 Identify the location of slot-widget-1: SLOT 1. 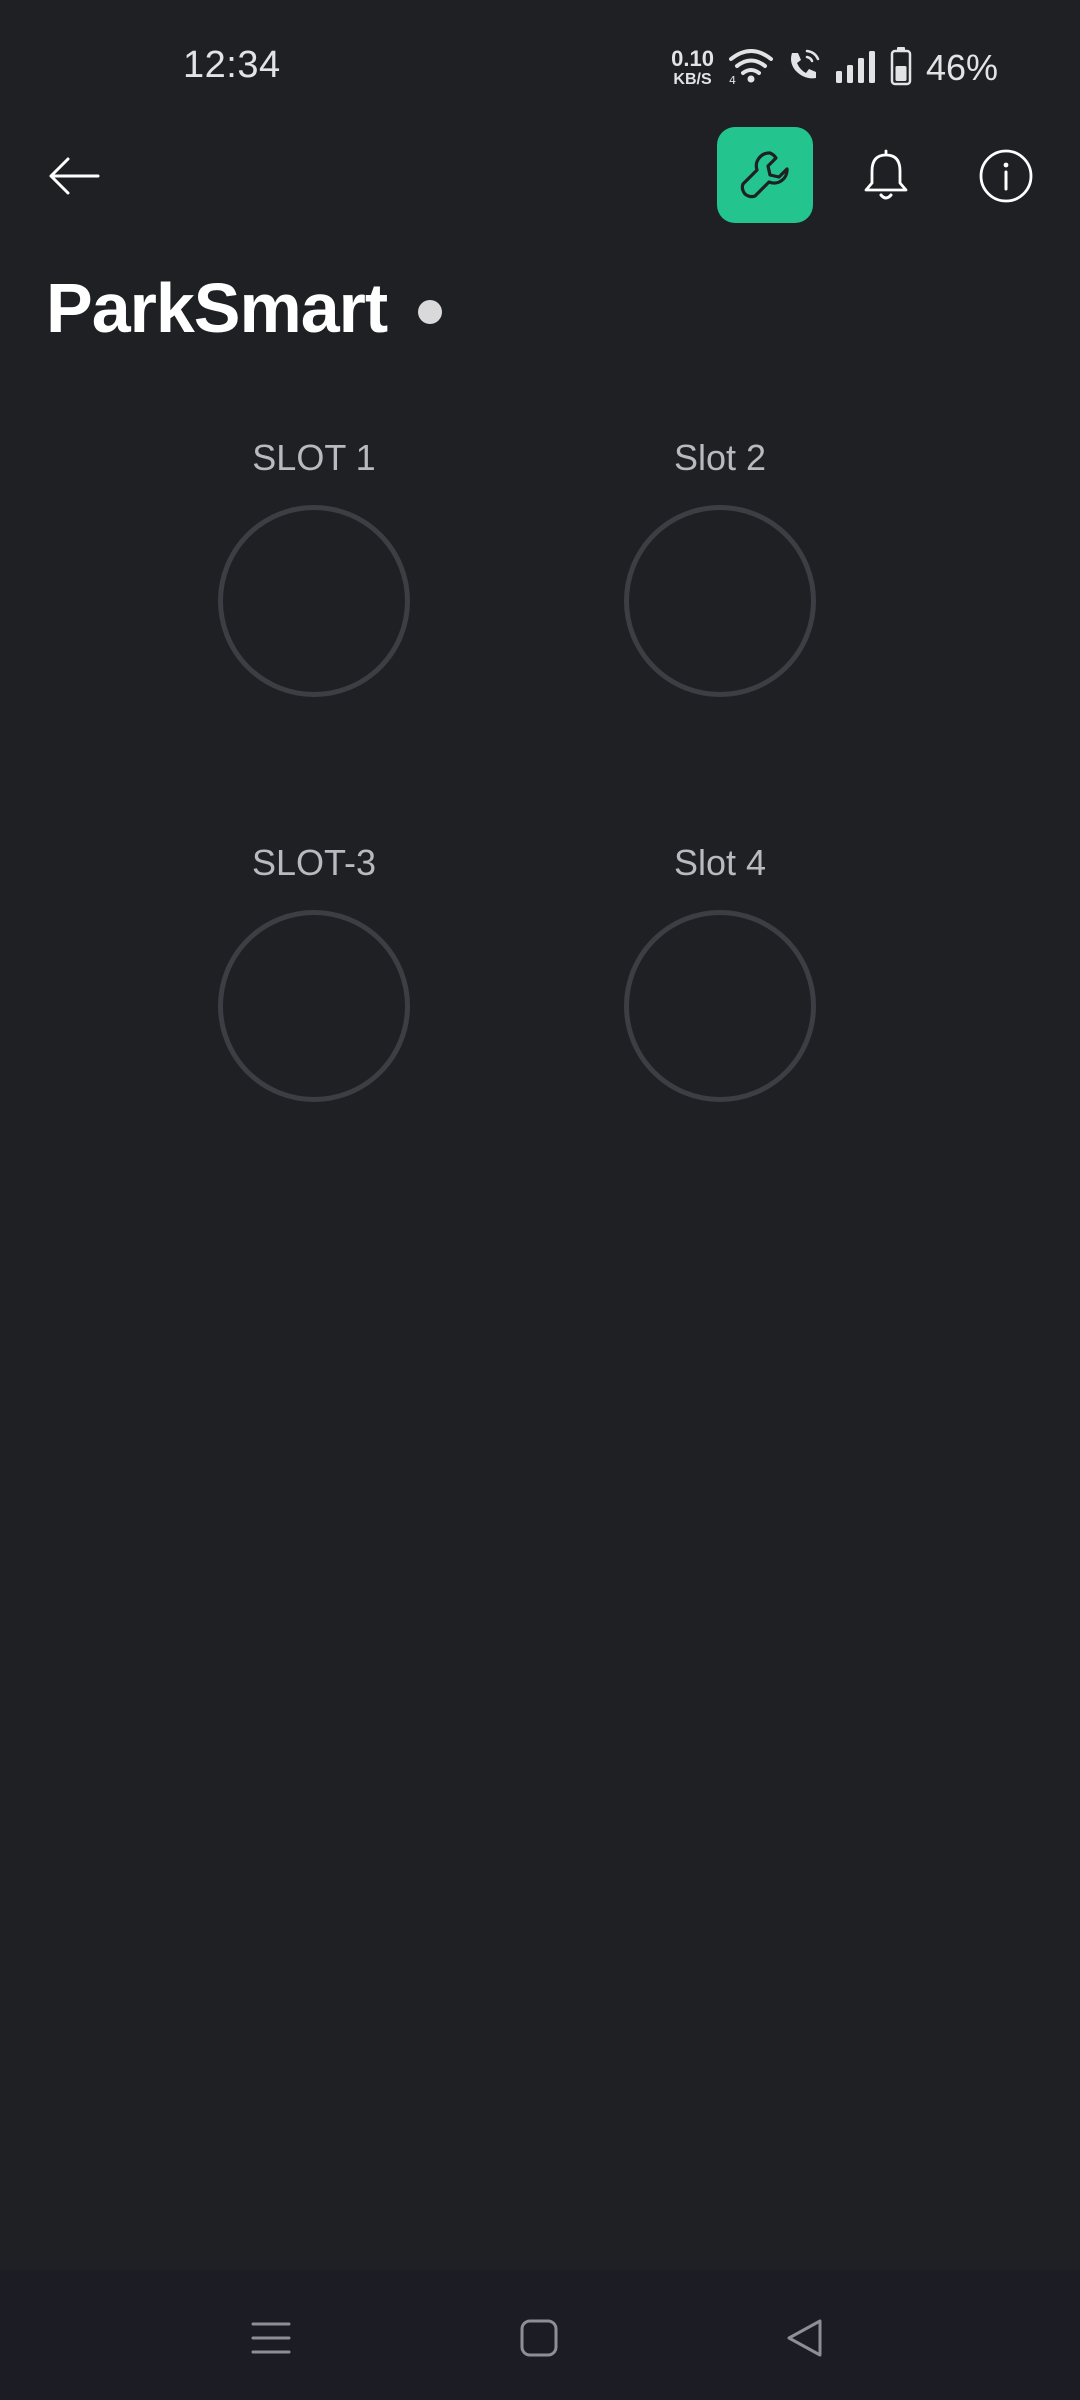
(314, 565).